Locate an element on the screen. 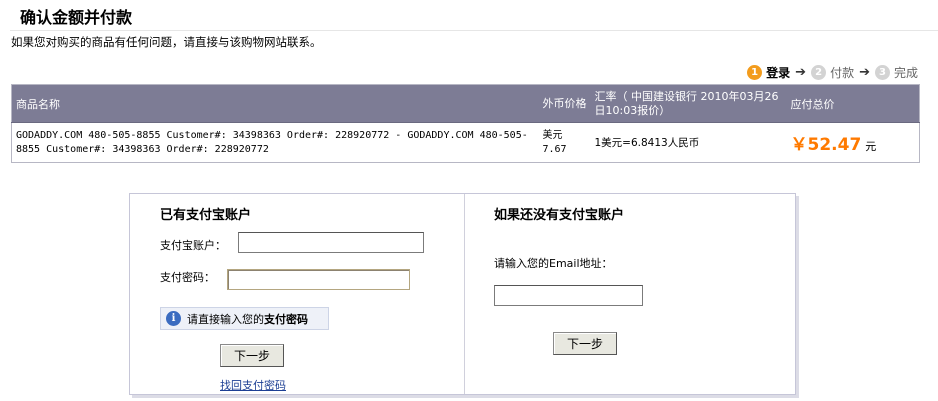 Image resolution: width=938 pixels, height=401 pixels. header-currency-price: 外币价格 is located at coordinates (564, 103).